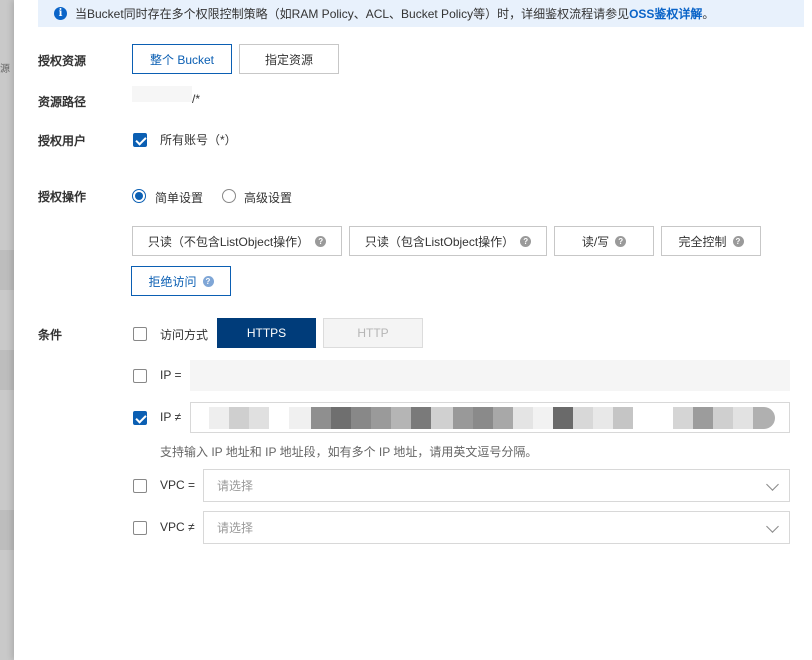 This screenshot has width=812, height=660. I want to click on user-label: 授权用户, so click(62, 141).